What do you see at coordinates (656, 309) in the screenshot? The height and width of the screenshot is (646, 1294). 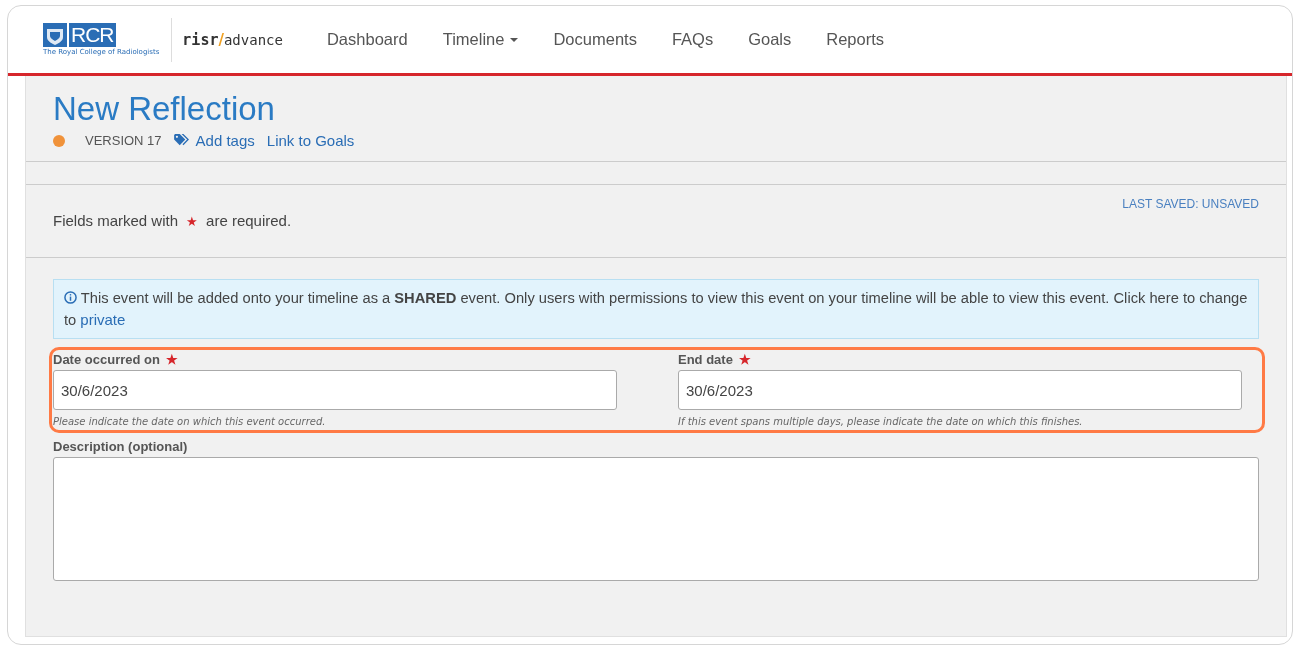 I see `info-banner: This event will be added onto your timeline as a SHARED event. Only users with permissions to view this event on your timeline will be able to view this event. Click here to change to private` at bounding box center [656, 309].